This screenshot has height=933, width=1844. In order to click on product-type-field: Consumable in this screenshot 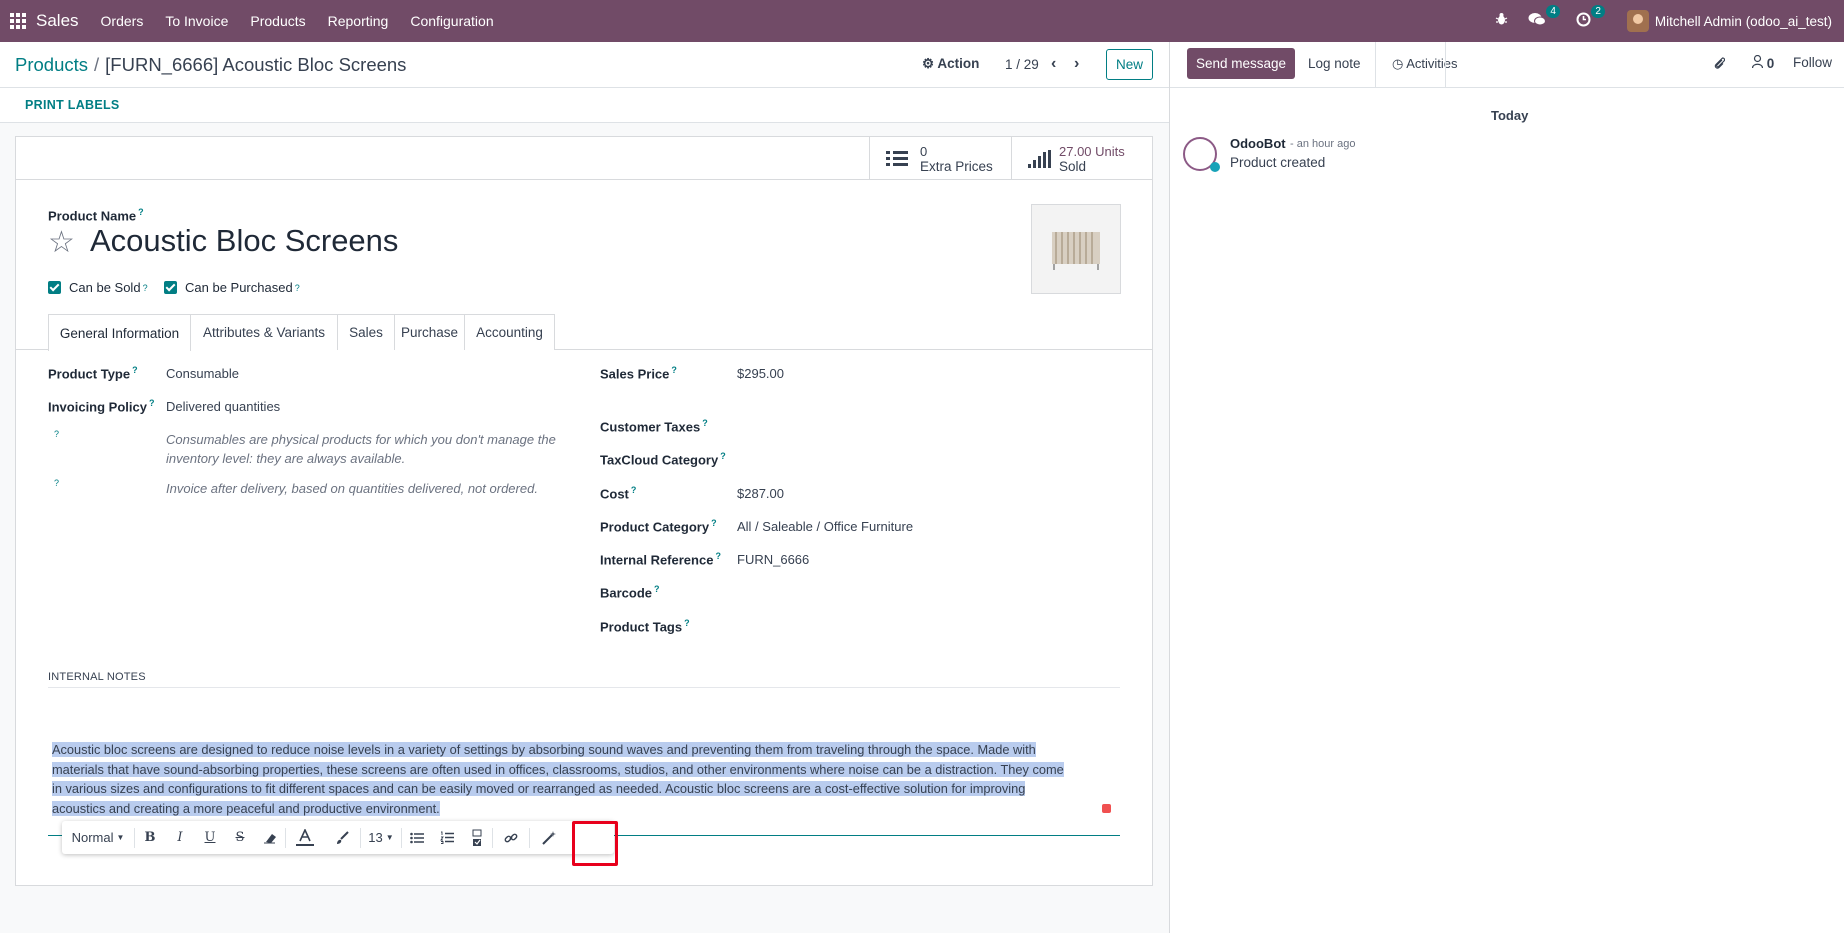, I will do `click(202, 373)`.